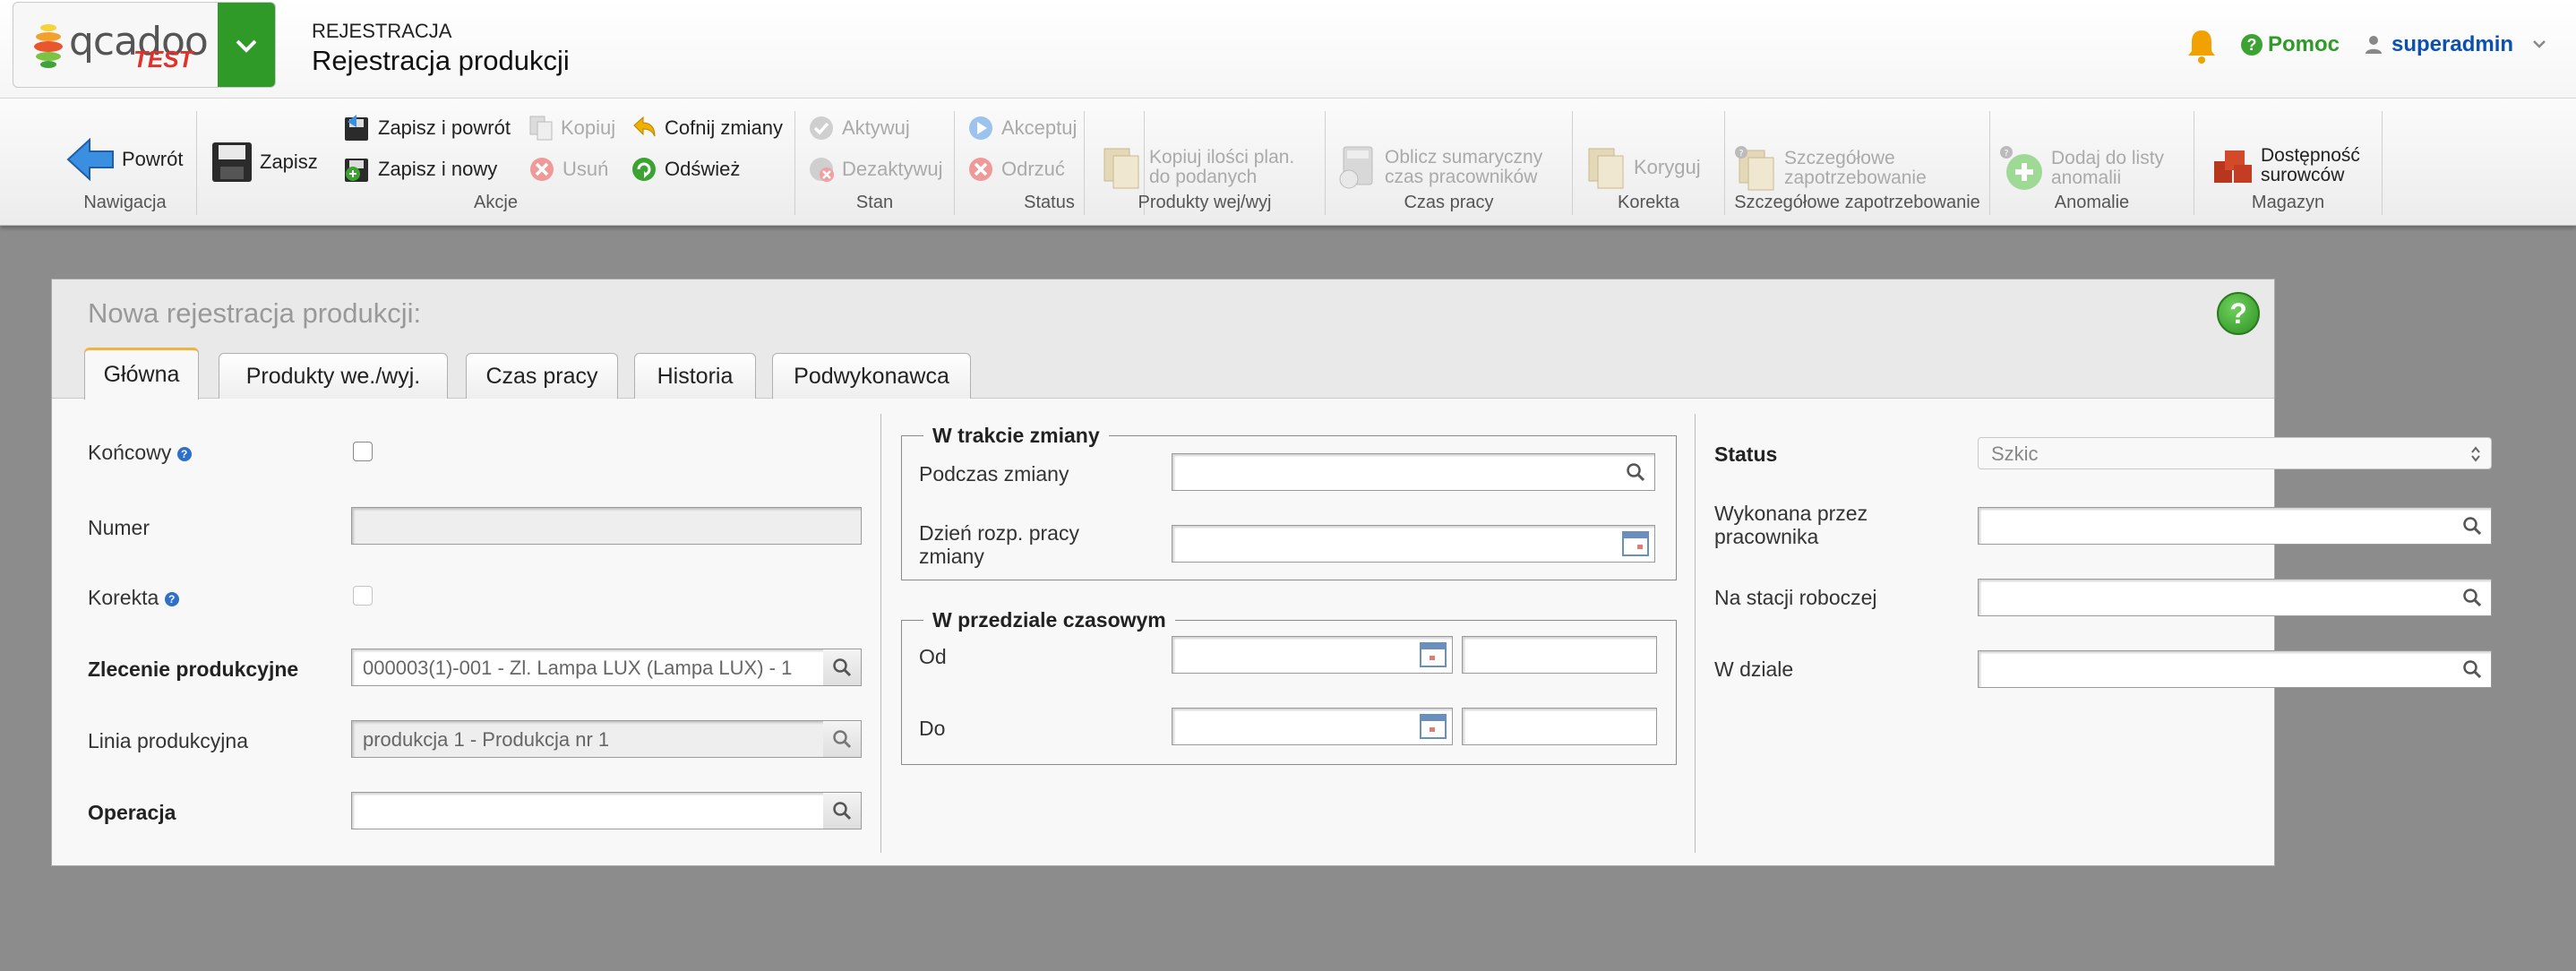 The height and width of the screenshot is (971, 2576). Describe the element at coordinates (606, 526) in the screenshot. I see `number-field` at that location.